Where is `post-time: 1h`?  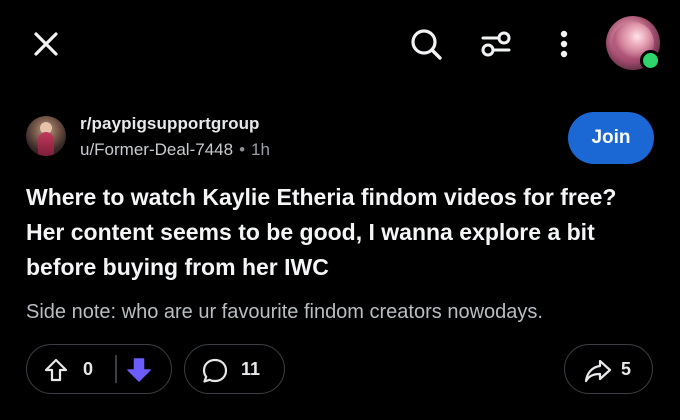 post-time: 1h is located at coordinates (260, 149).